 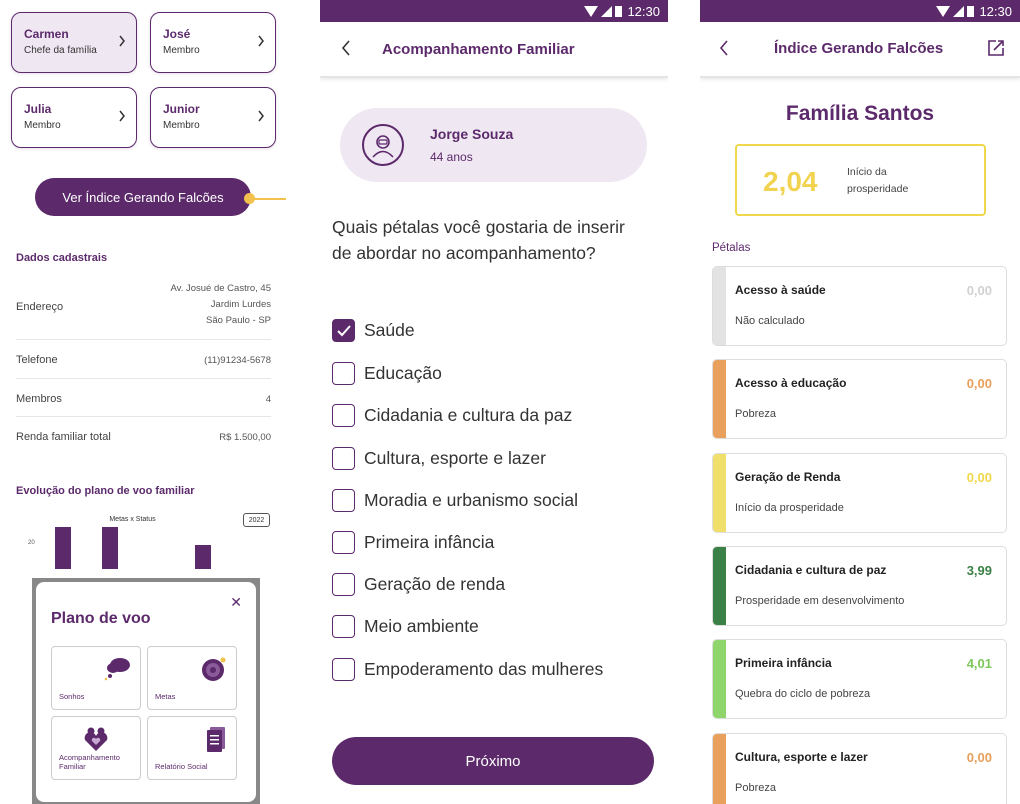 What do you see at coordinates (791, 383) in the screenshot?
I see `petal-title: Acesso à educação` at bounding box center [791, 383].